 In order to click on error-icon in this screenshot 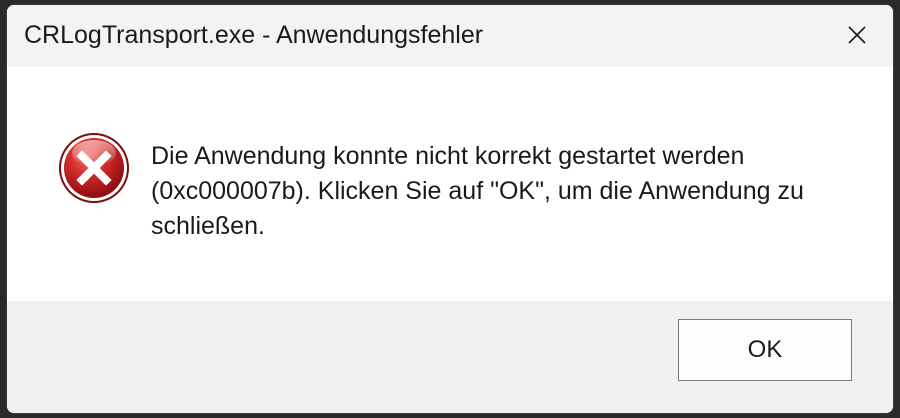, I will do `click(94, 168)`.